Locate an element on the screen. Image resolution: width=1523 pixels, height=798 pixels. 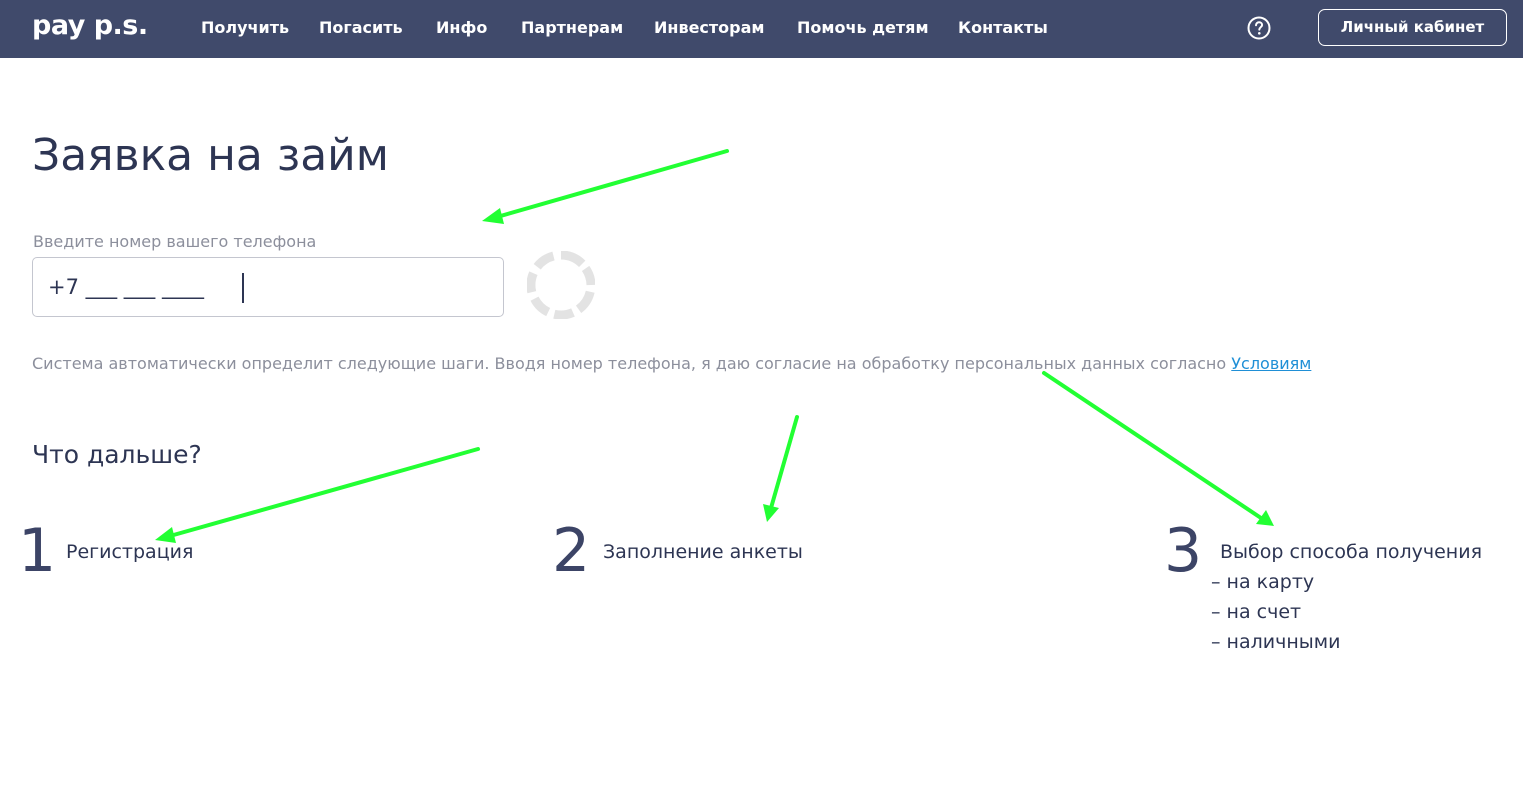
logo: pay p.s. is located at coordinates (90, 26).